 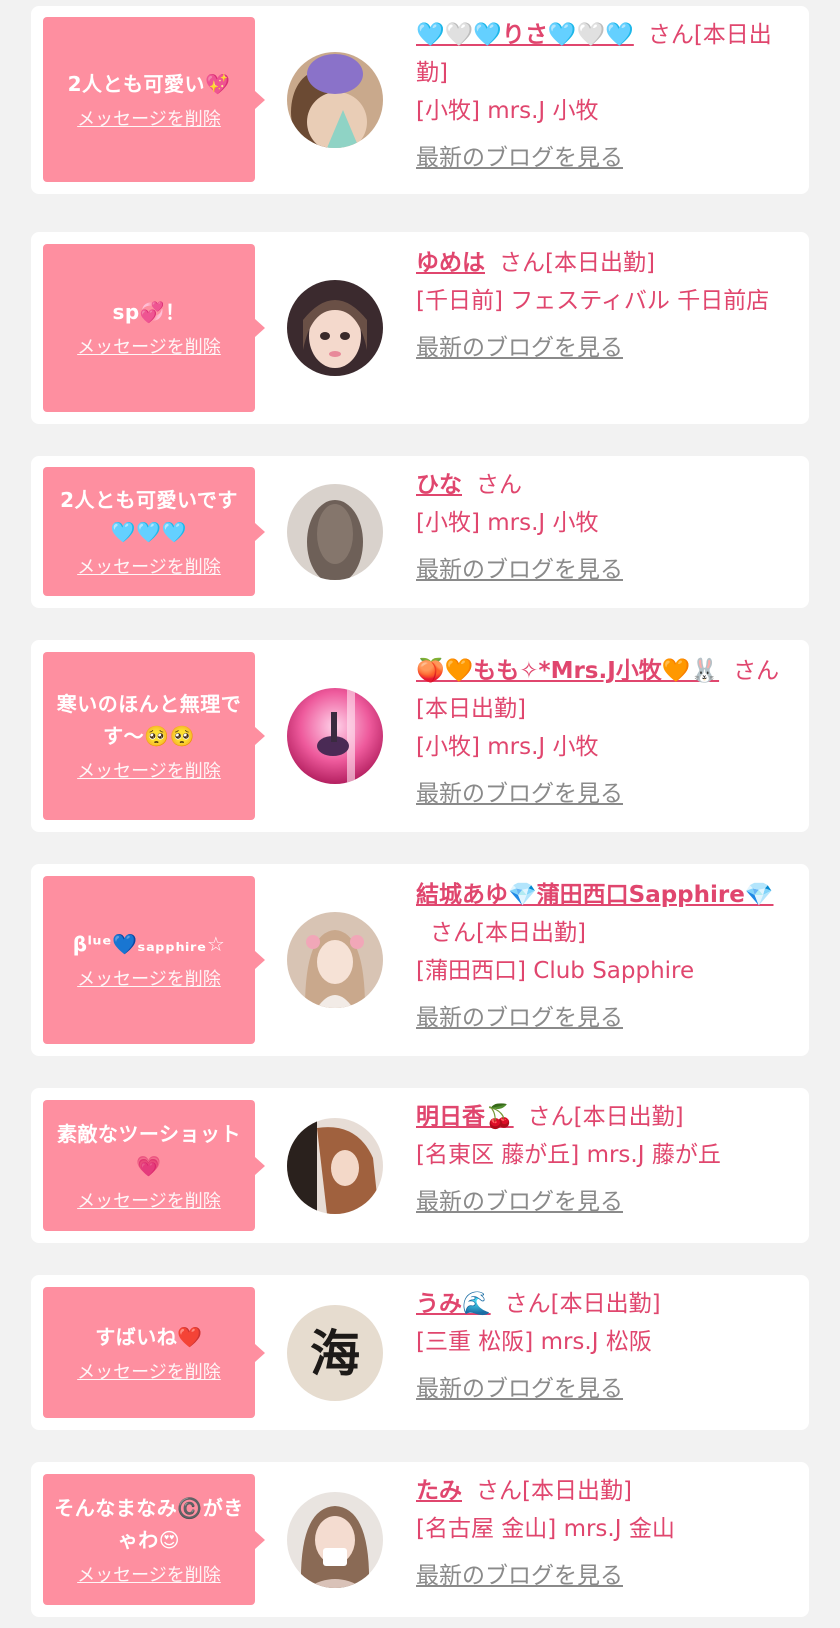 I want to click on avatar-photo-hair-icon, so click(x=335, y=532).